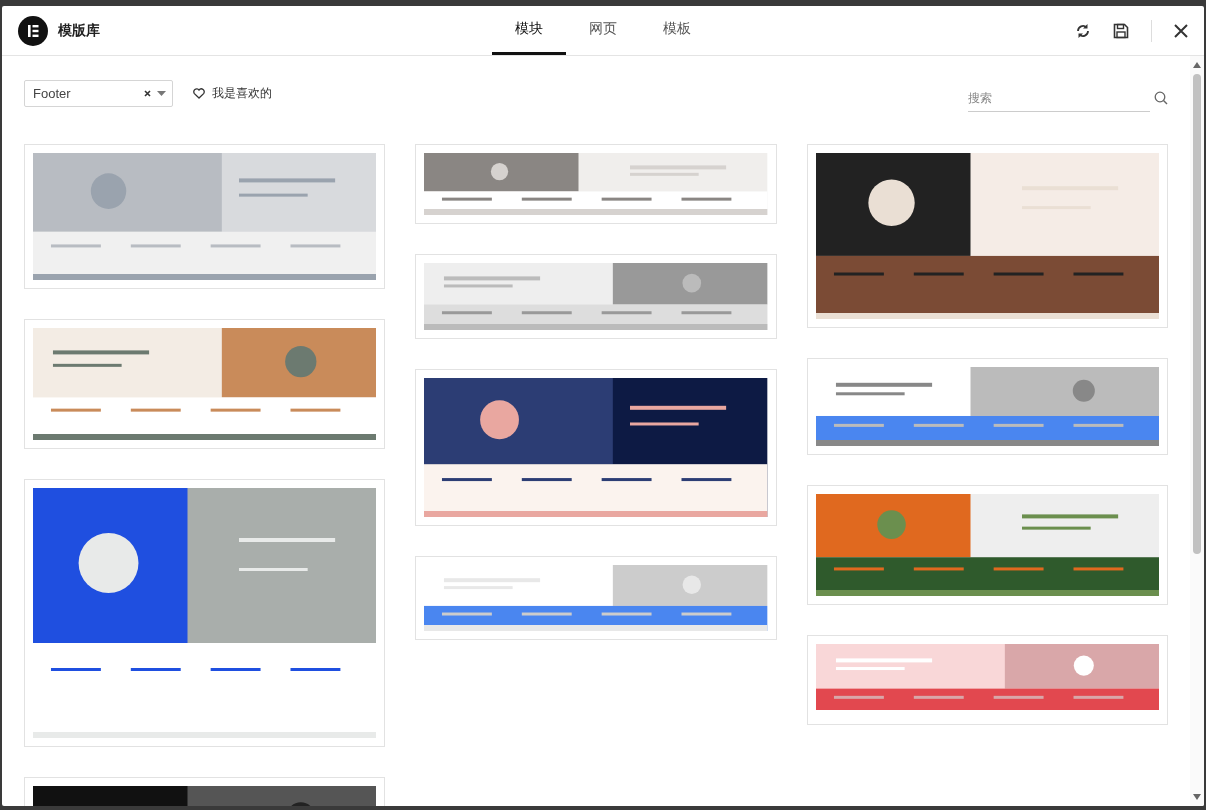 The width and height of the screenshot is (1206, 810). I want to click on logo-icon, so click(33, 30).